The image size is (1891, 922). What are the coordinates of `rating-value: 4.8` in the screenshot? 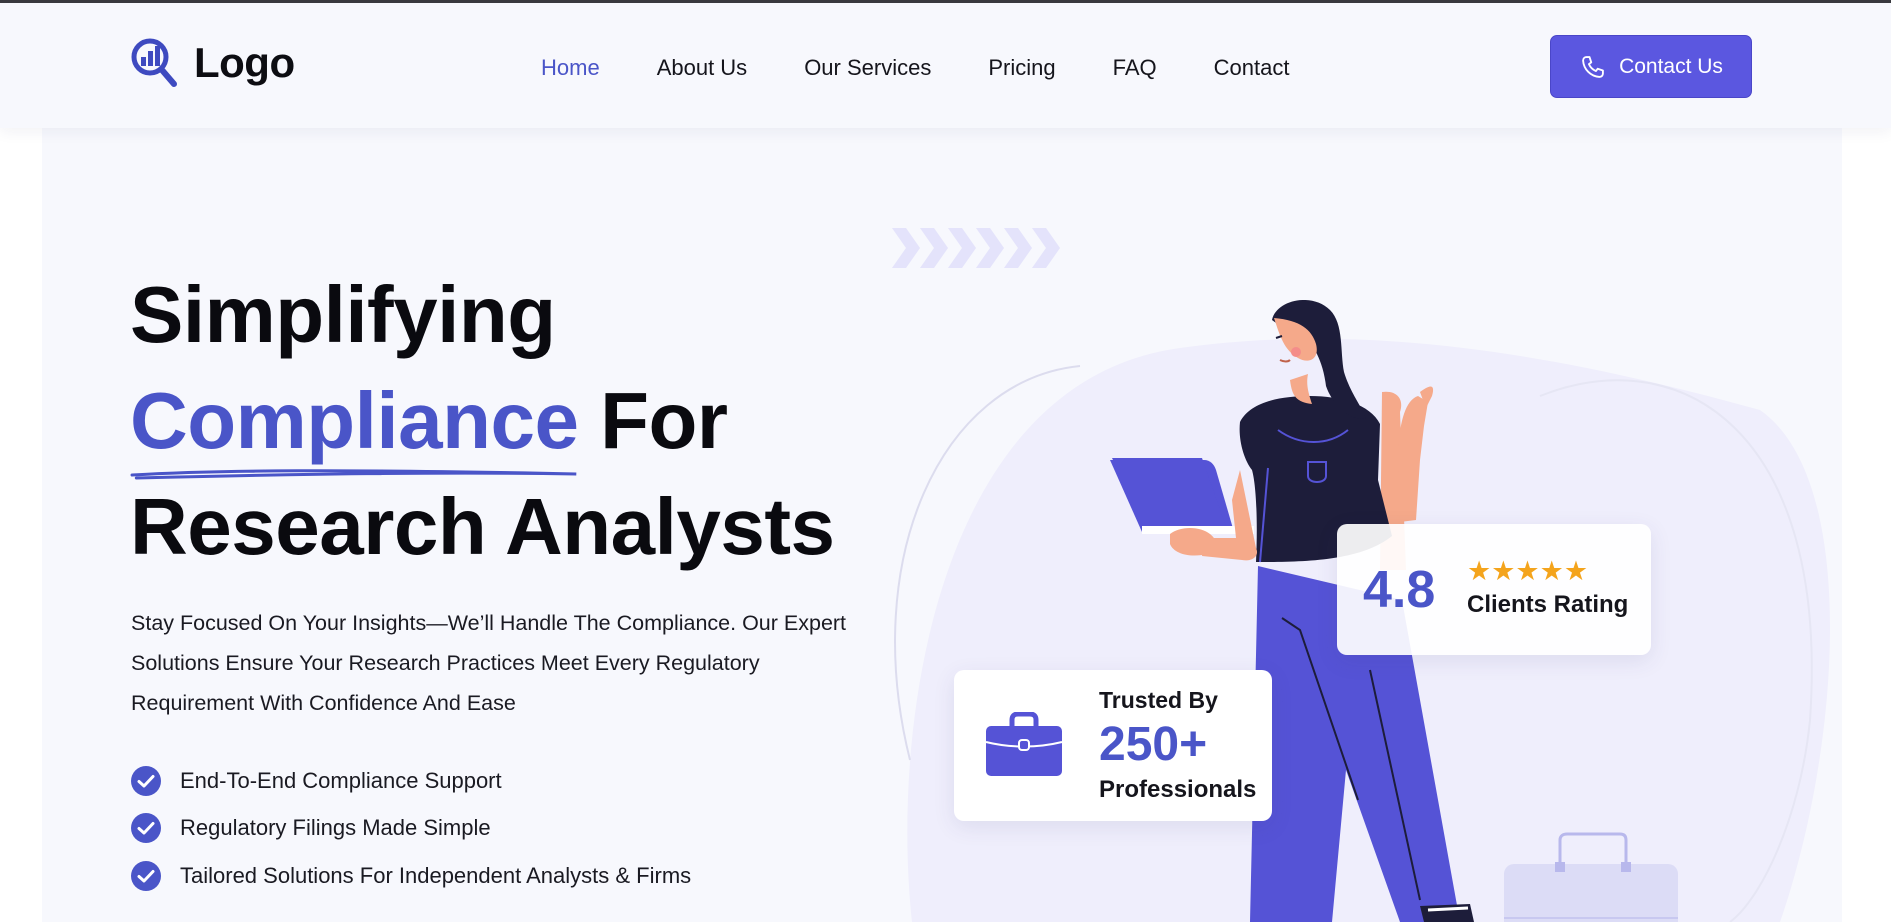 It's located at (1399, 590).